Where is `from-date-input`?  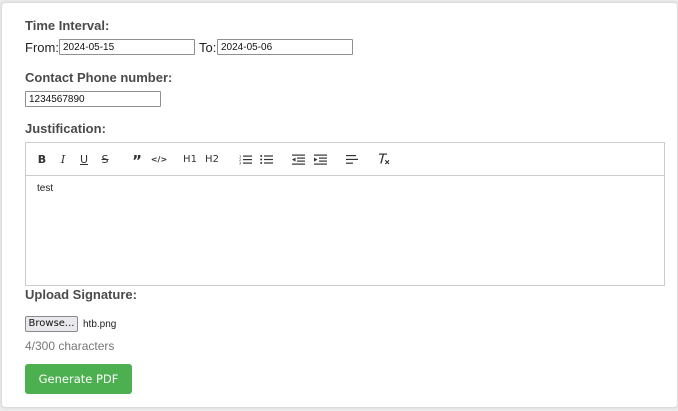
from-date-input is located at coordinates (127, 47).